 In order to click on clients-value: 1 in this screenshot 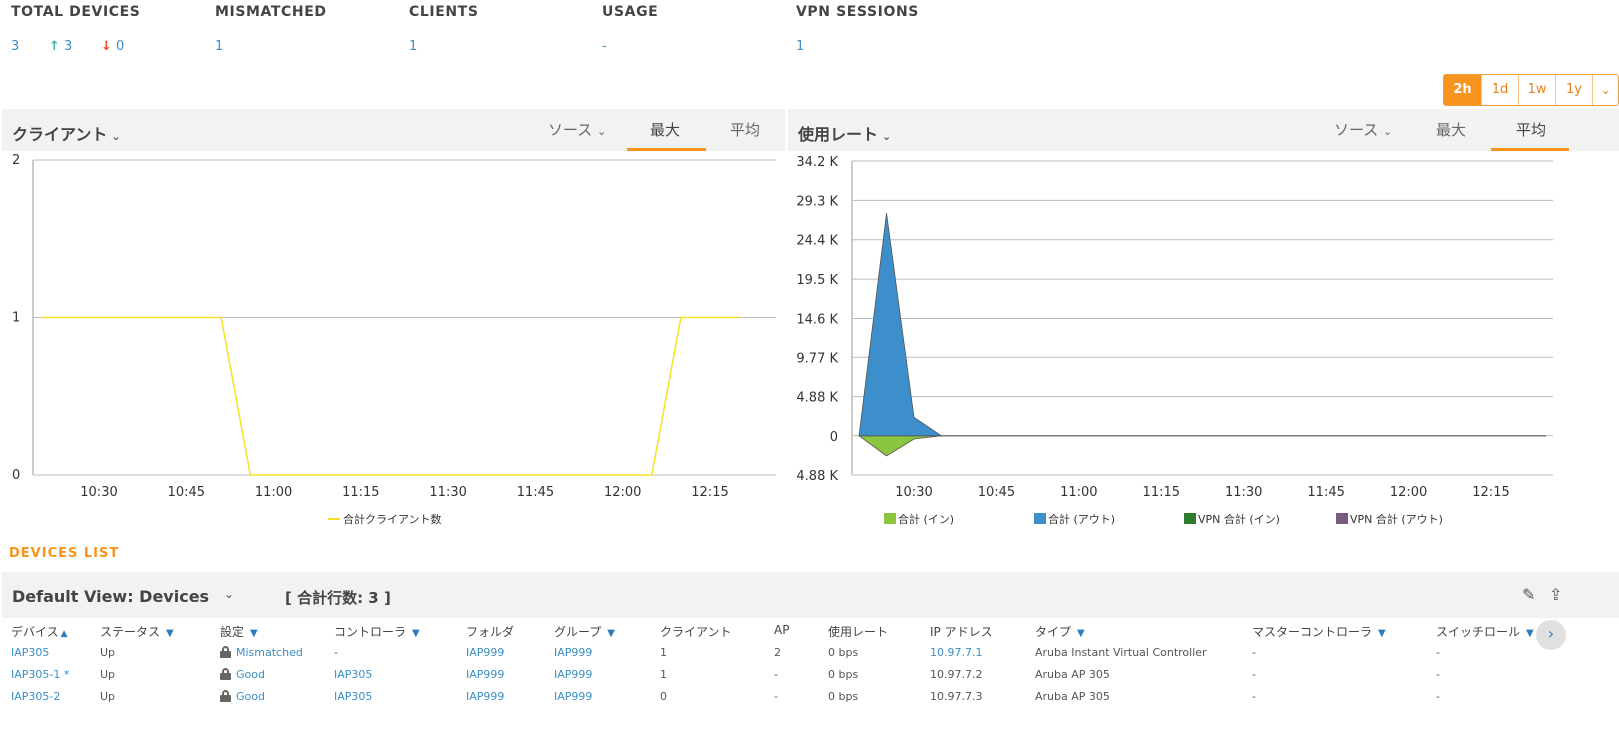, I will do `click(413, 46)`.